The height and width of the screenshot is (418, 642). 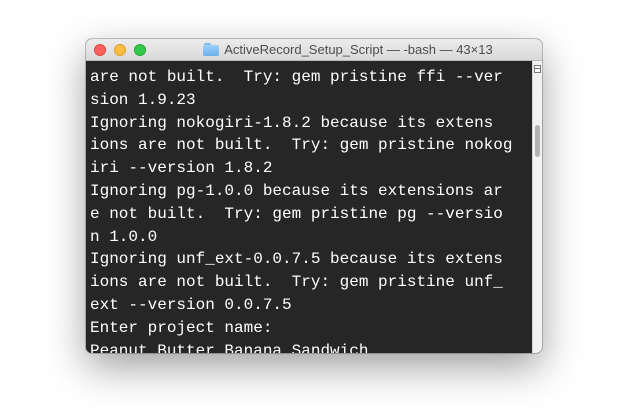 I want to click on vertical-scrollbar, so click(x=537, y=207).